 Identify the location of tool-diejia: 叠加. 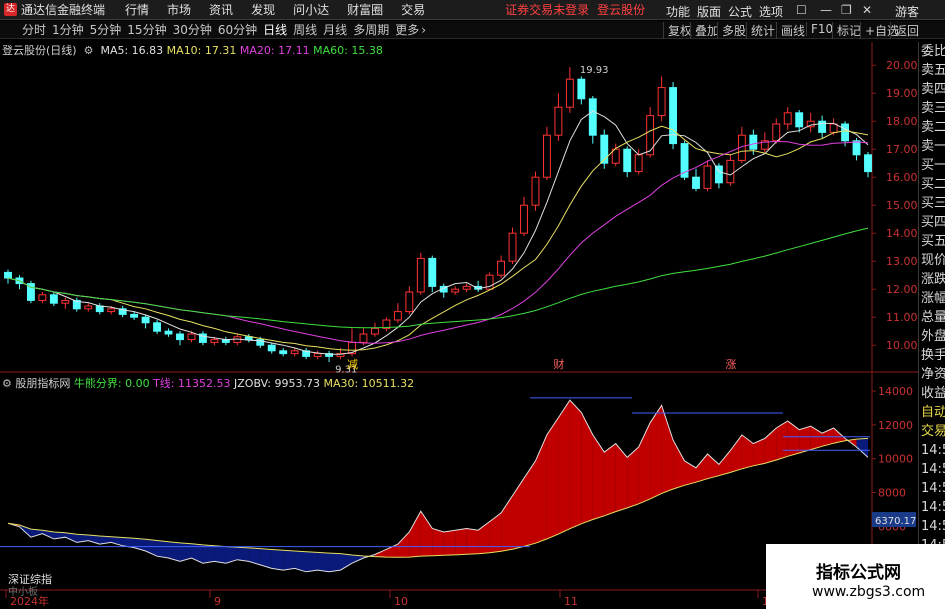
(704, 30).